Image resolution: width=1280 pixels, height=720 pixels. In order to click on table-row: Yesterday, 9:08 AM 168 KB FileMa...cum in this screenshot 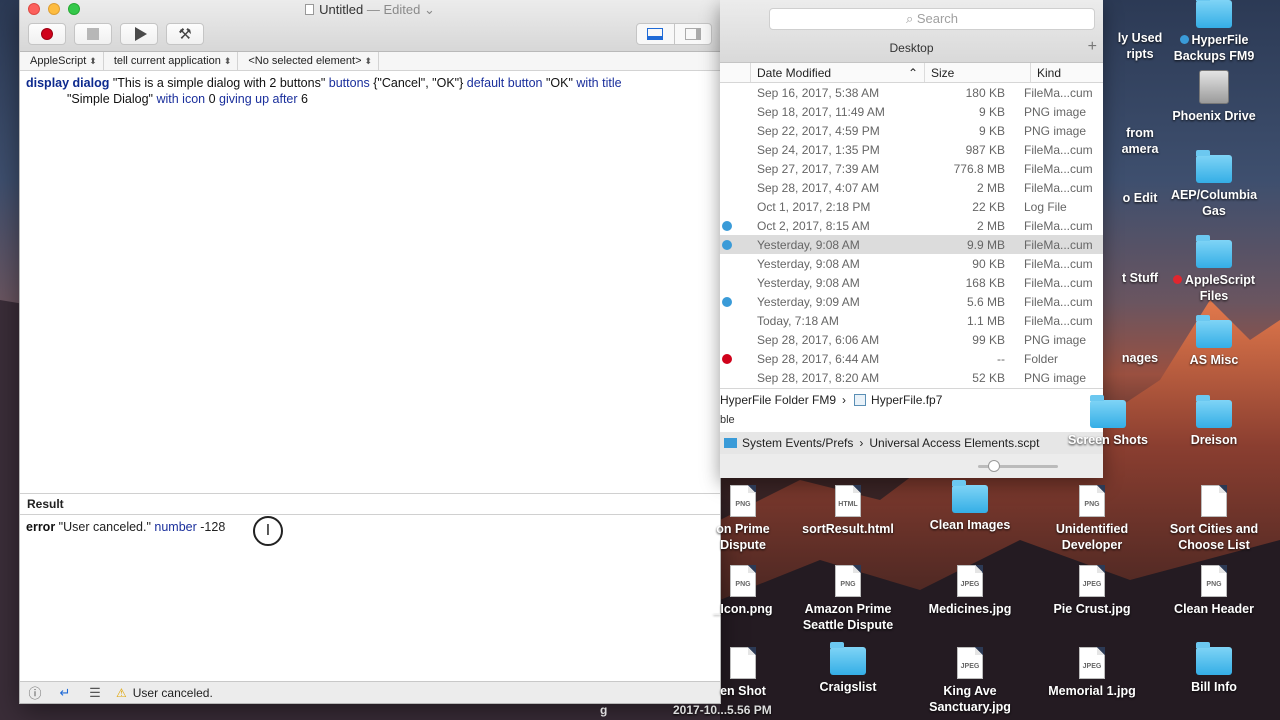, I will do `click(911, 282)`.